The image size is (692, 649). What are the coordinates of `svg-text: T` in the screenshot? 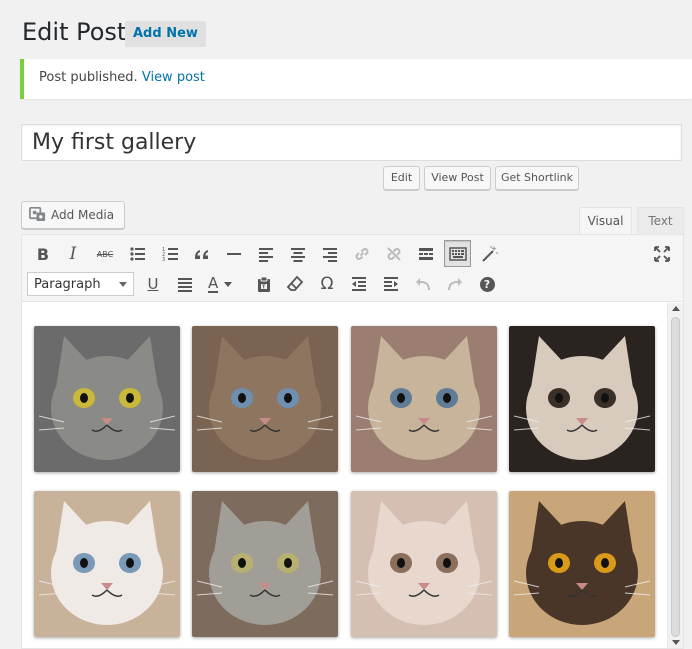 It's located at (264, 288).